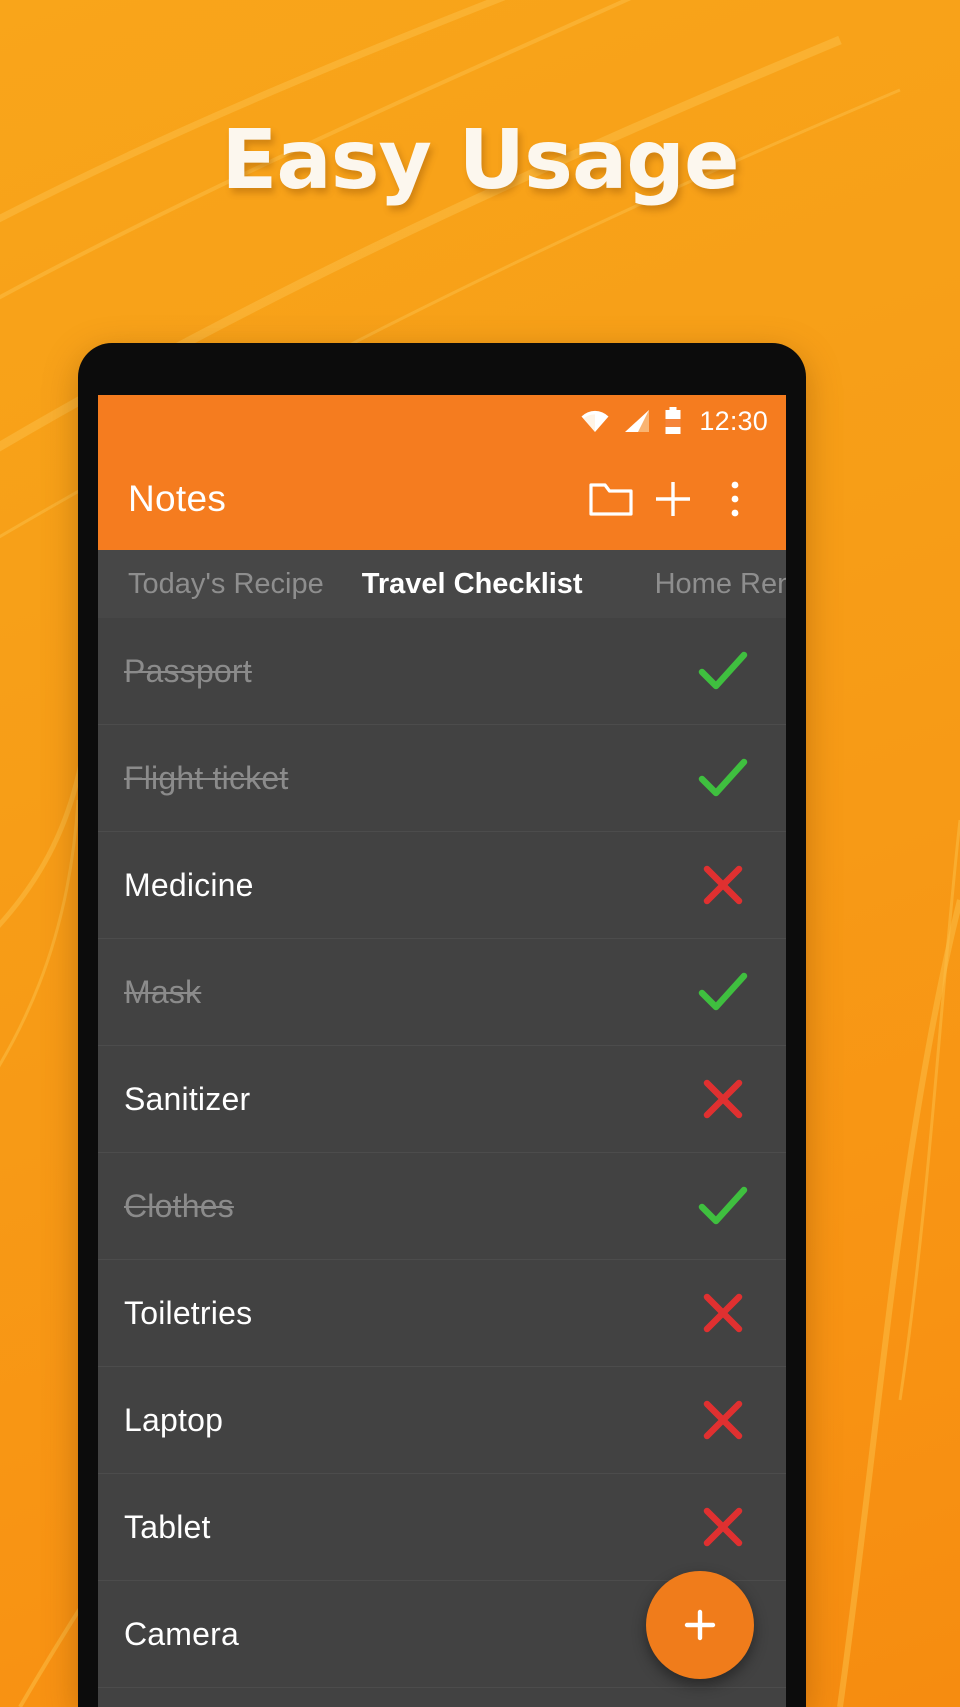  Describe the element at coordinates (442, 992) in the screenshot. I see `checklist-row: Mask` at that location.